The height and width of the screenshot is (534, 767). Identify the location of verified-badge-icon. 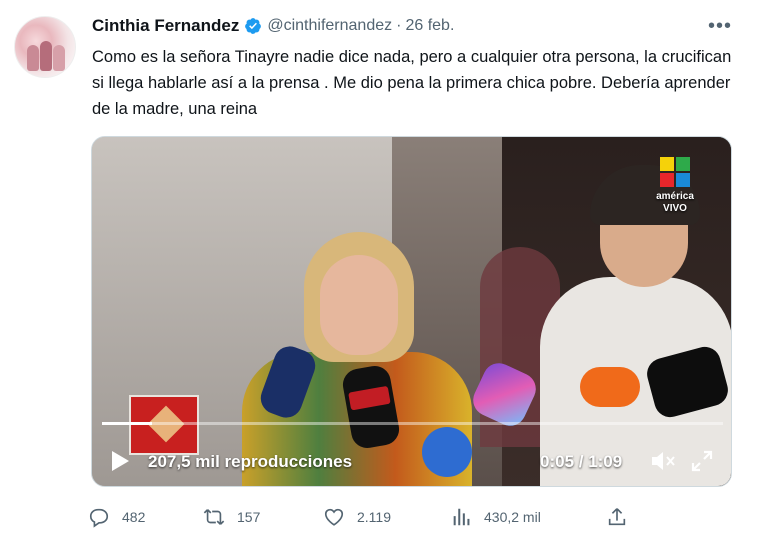
(253, 26).